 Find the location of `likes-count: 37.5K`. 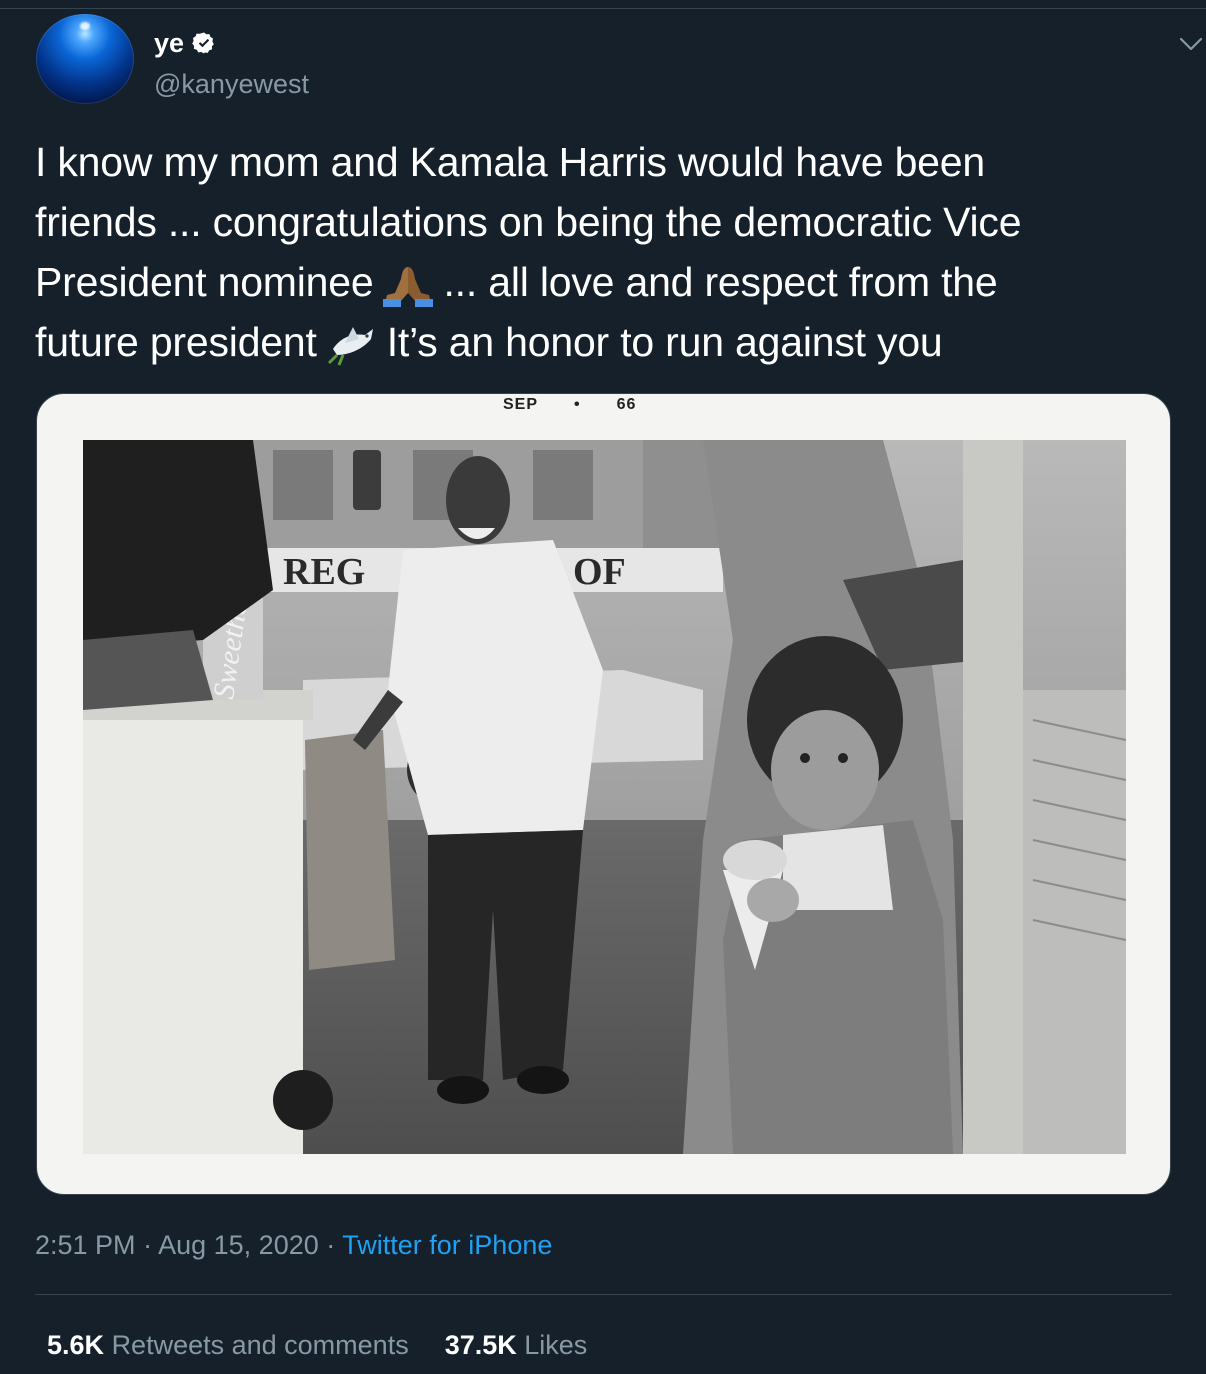

likes-count: 37.5K is located at coordinates (480, 1345).